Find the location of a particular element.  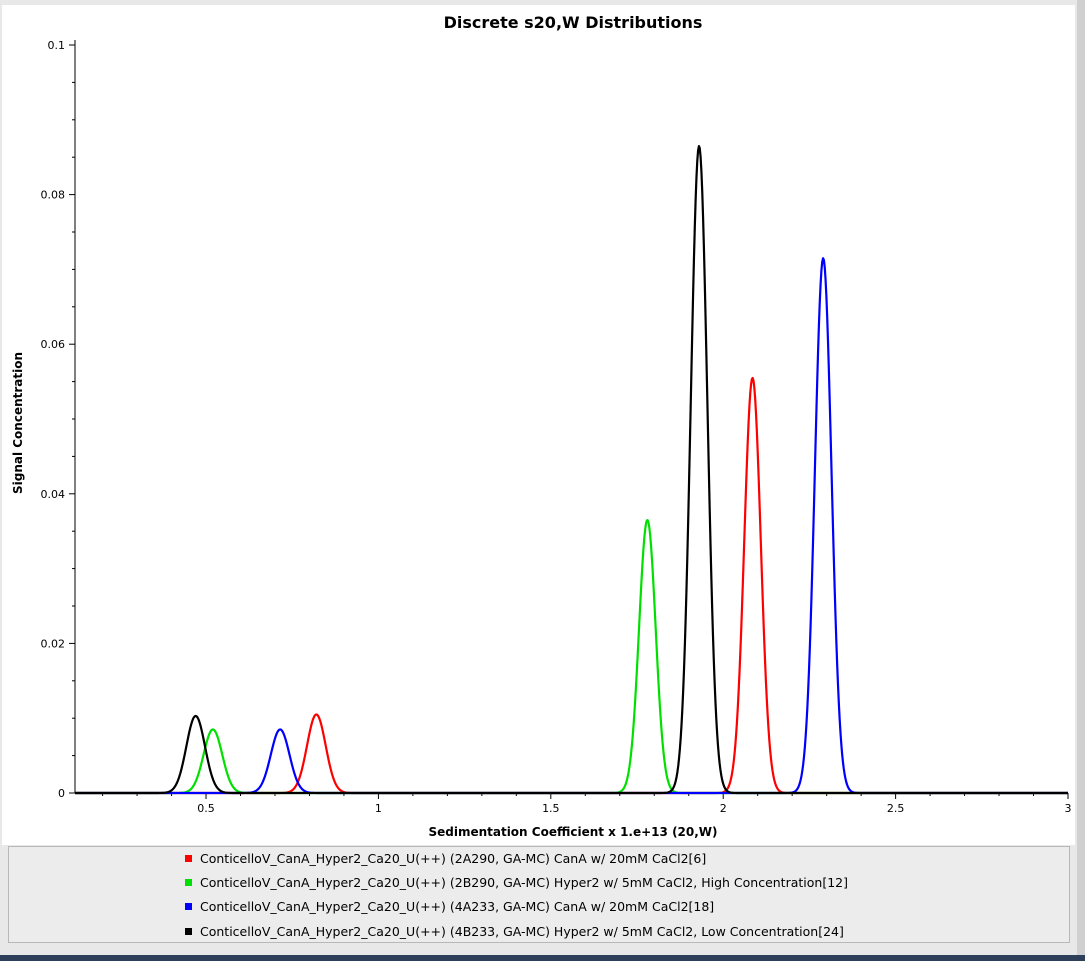

y-tick-label: 0.1 is located at coordinates (57, 45).